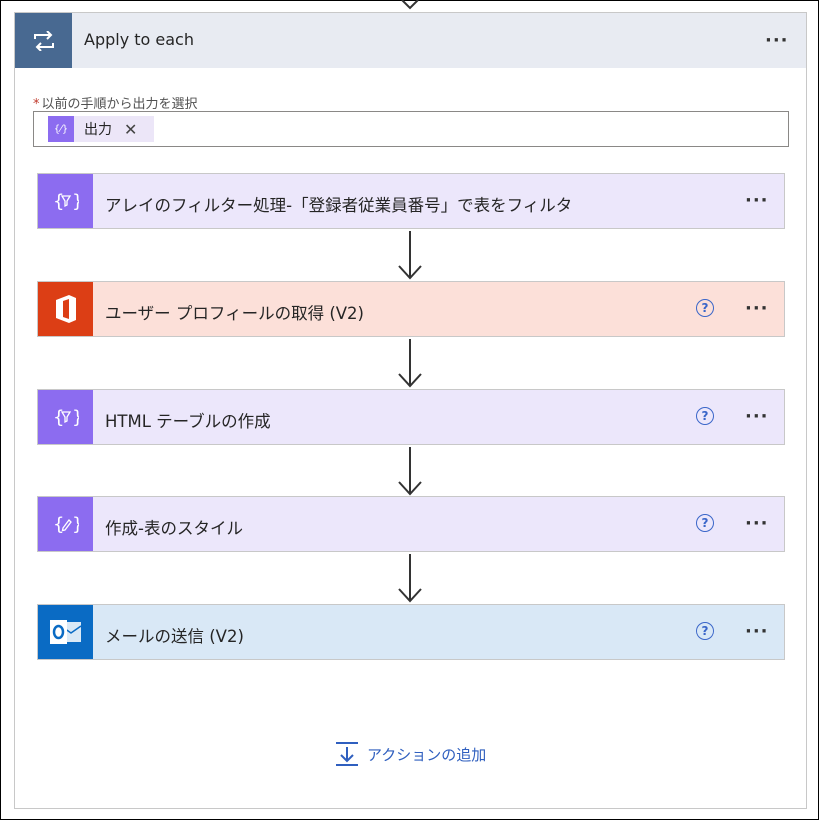 The height and width of the screenshot is (820, 819). I want to click on select-output-field: {⁄} 出力 ✕, so click(411, 129).